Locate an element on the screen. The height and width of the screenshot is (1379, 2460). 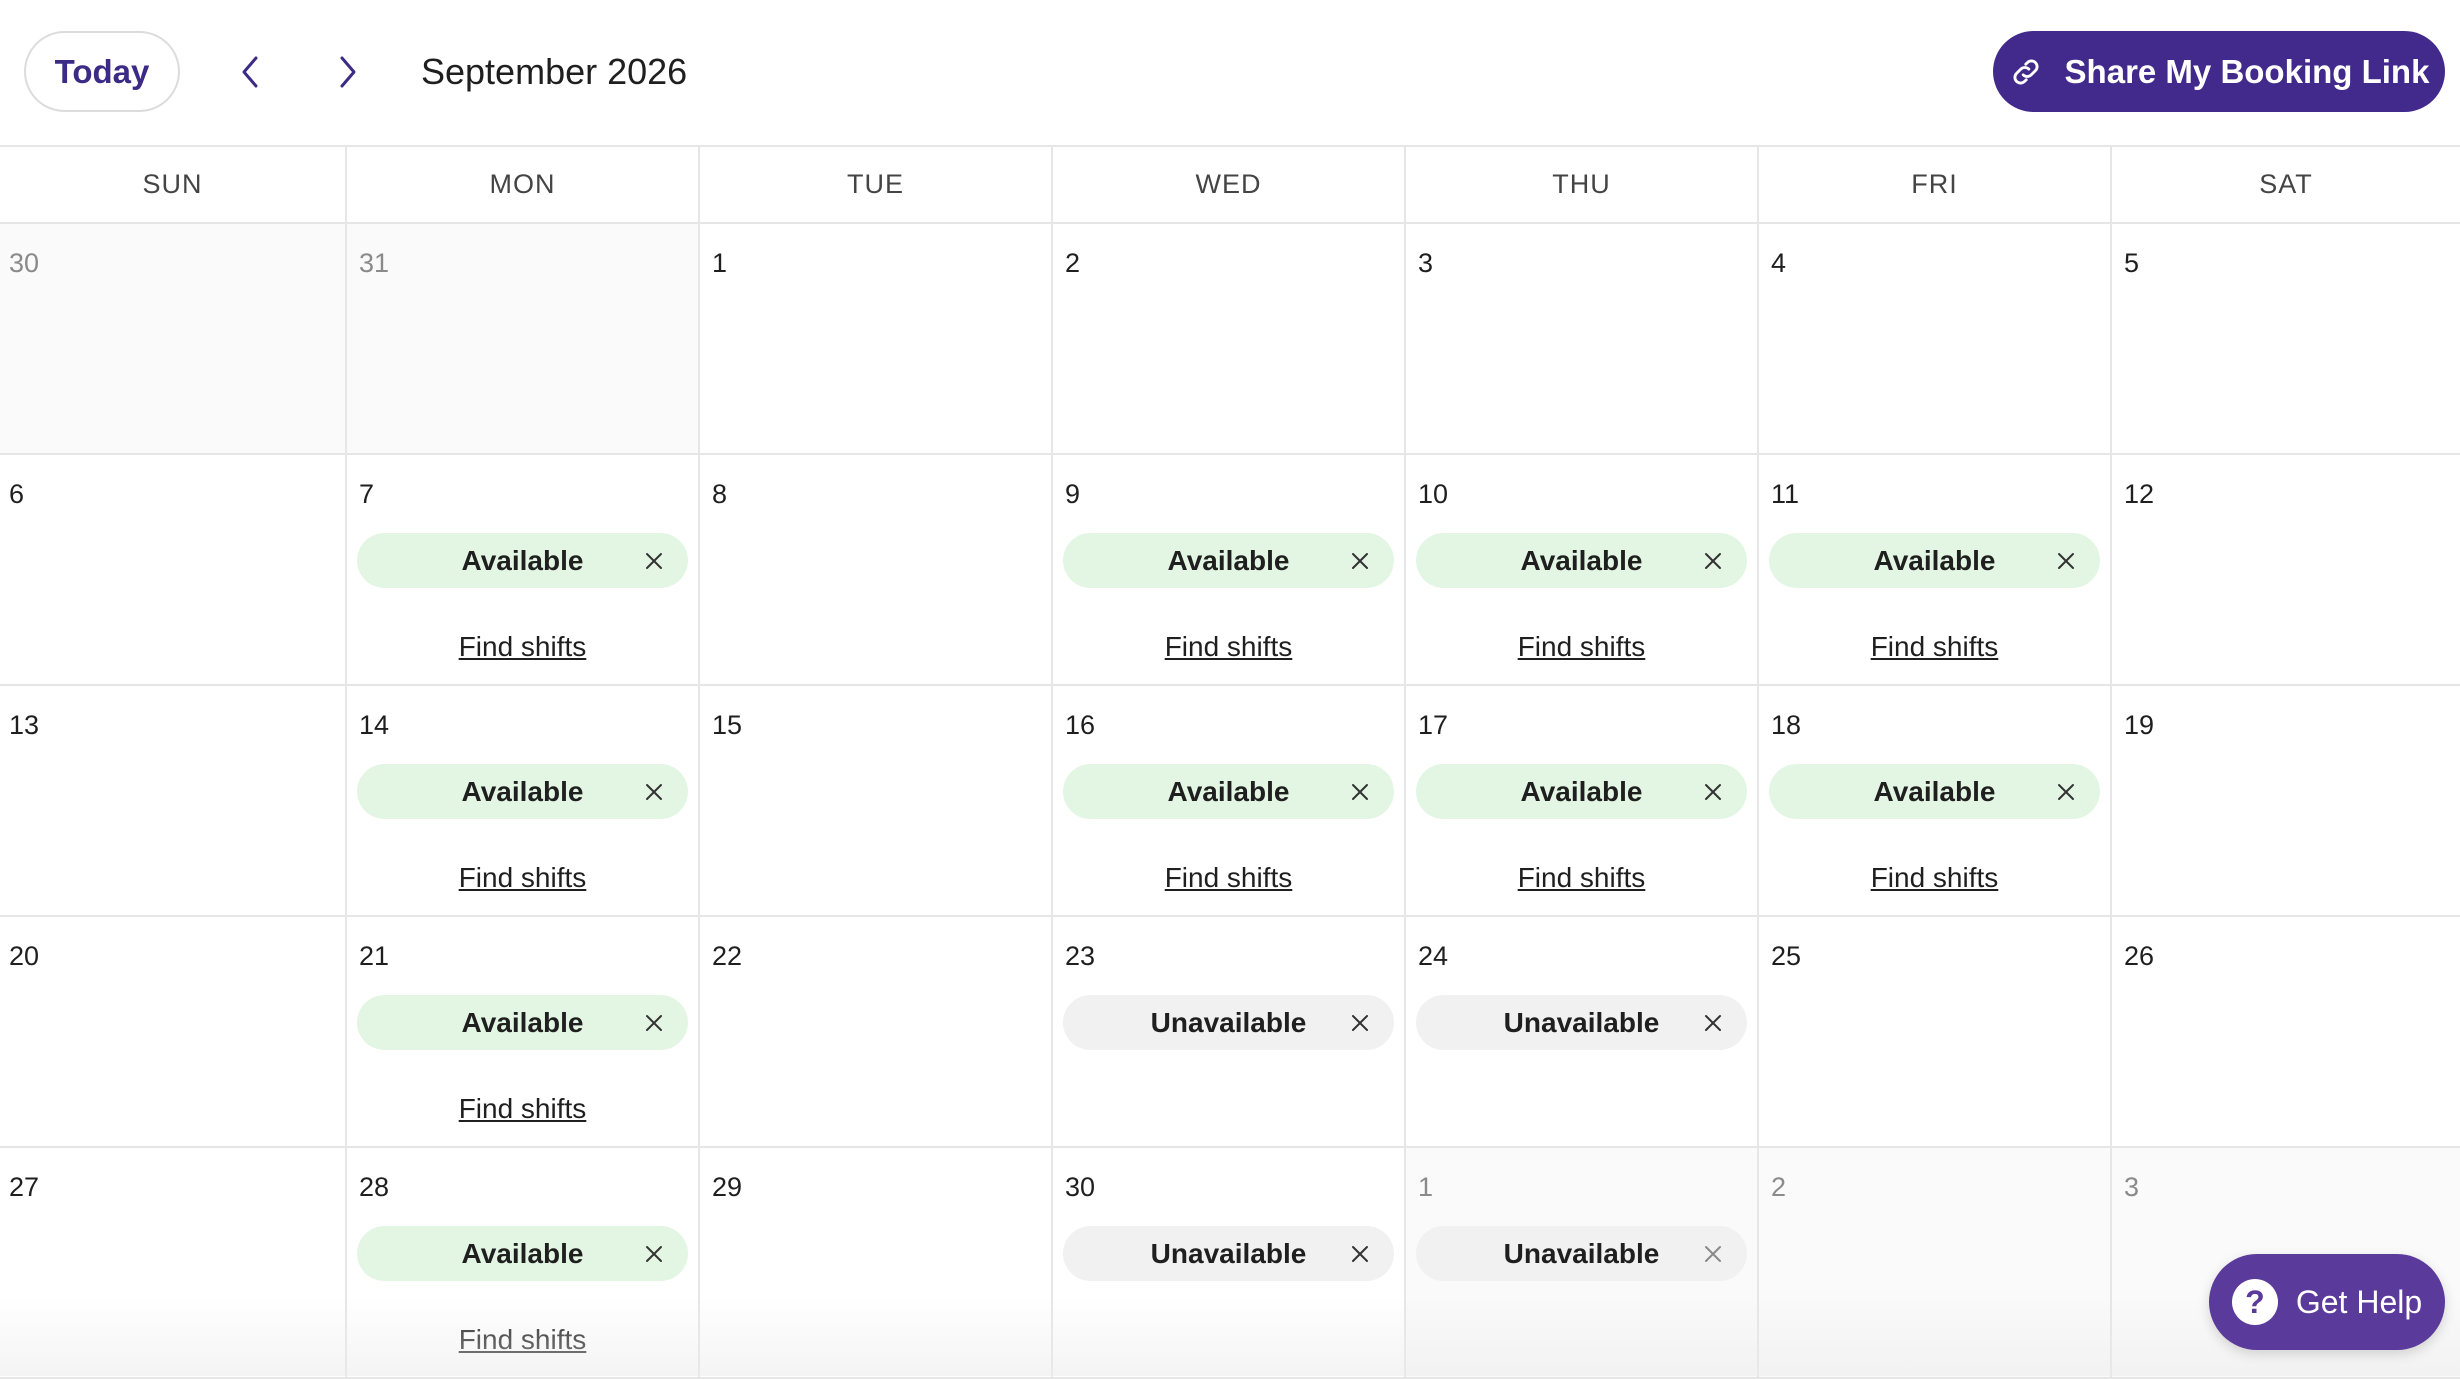
calendar-day-cell: 26 is located at coordinates (2286, 1031).